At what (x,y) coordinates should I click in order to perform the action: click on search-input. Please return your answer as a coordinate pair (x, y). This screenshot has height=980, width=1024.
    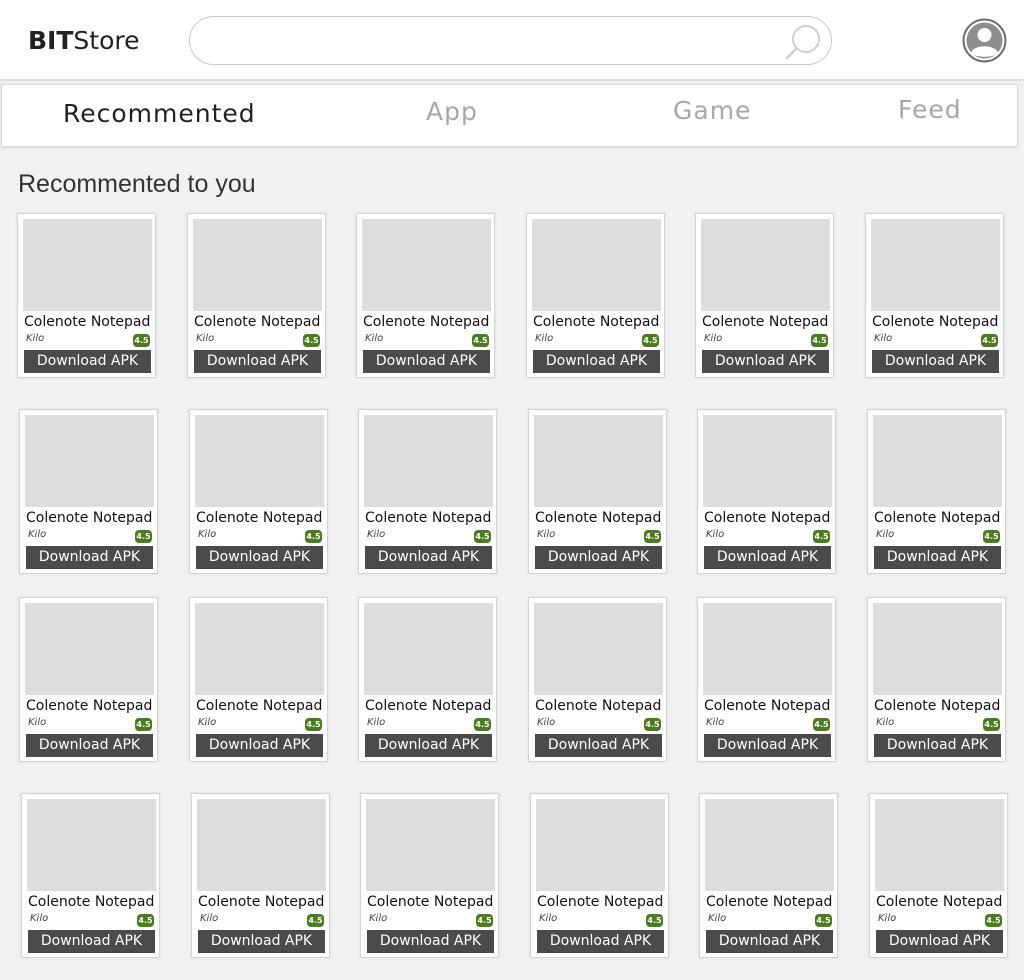
    Looking at the image, I should click on (490, 41).